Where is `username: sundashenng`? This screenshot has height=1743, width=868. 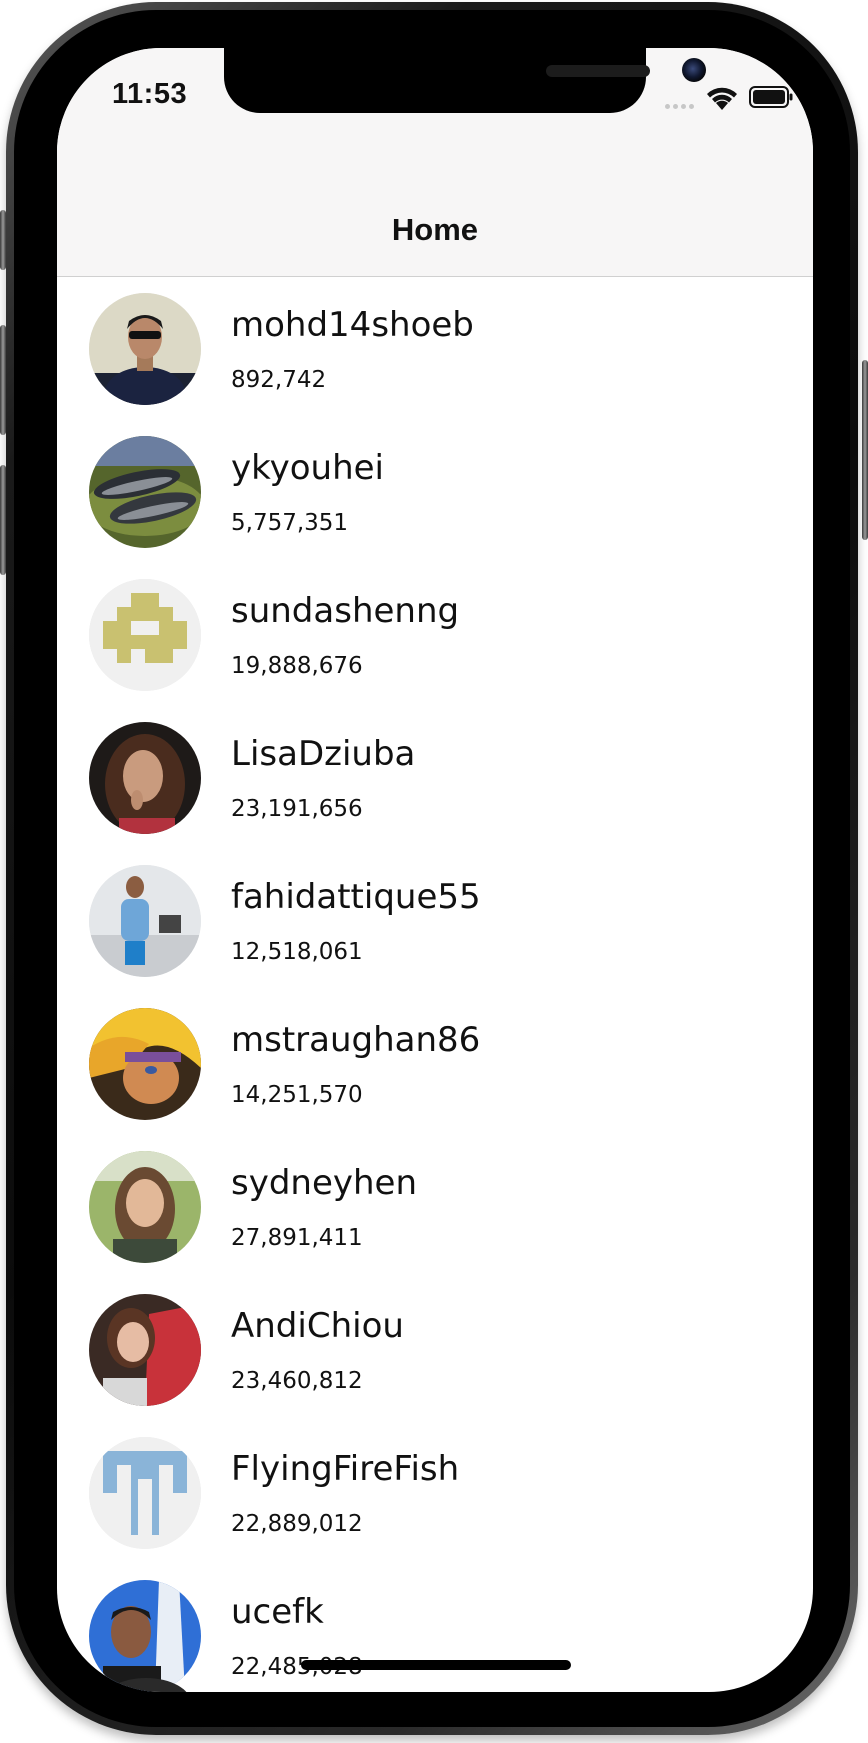 username: sundashenng is located at coordinates (345, 611).